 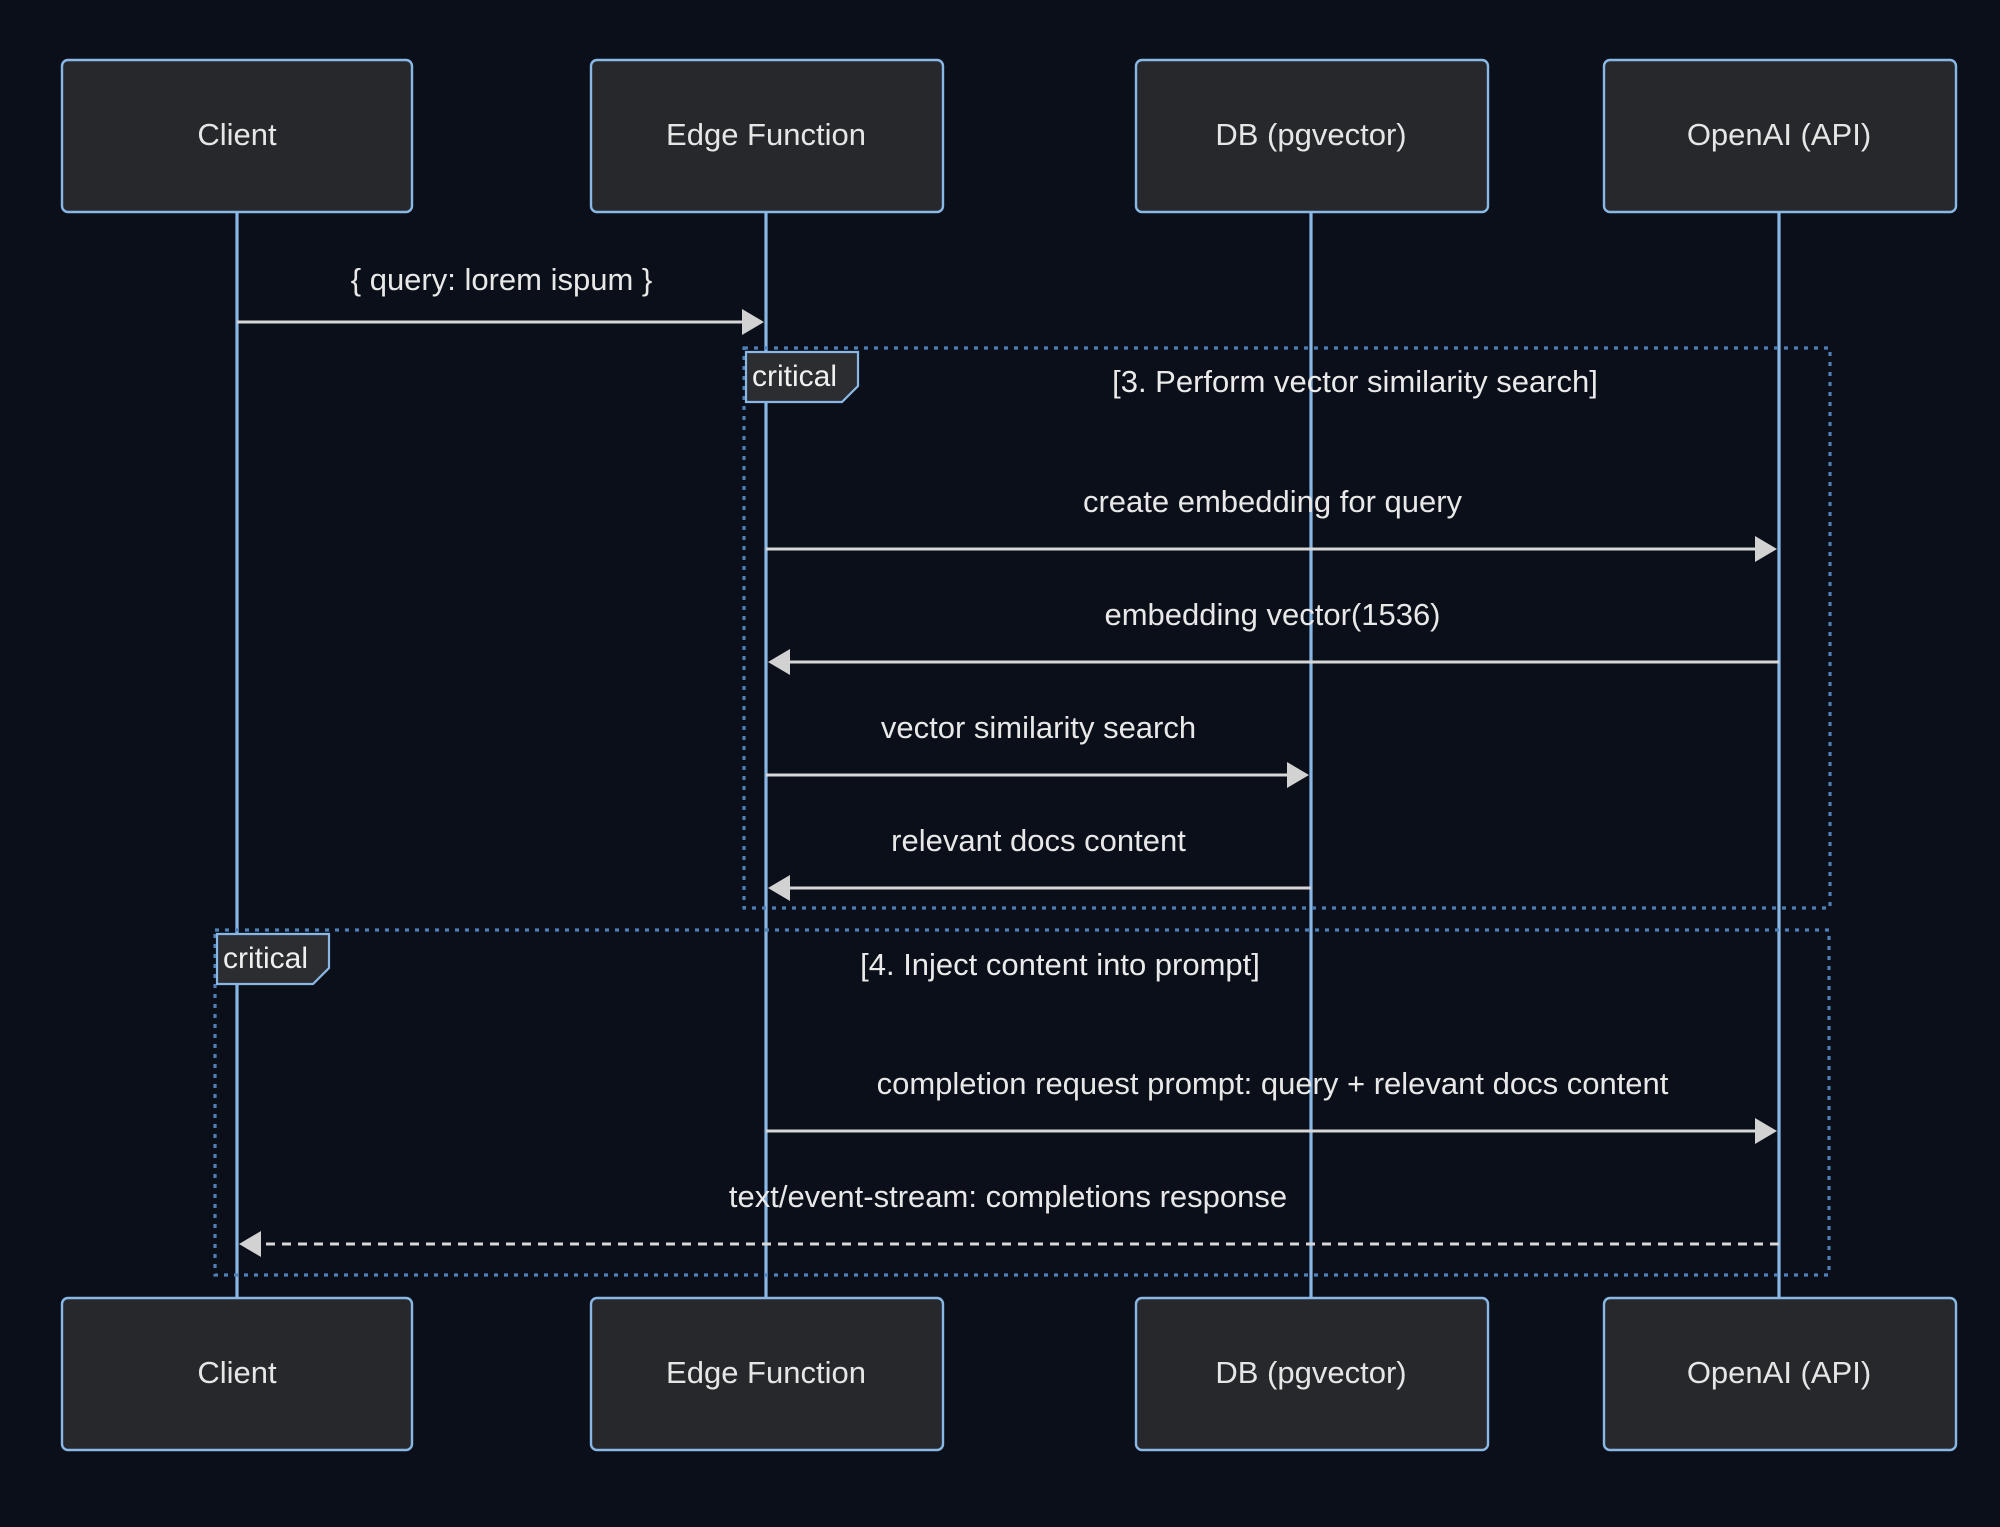 I want to click on message-m3: embedding vector(1536), so click(x=1273, y=636).